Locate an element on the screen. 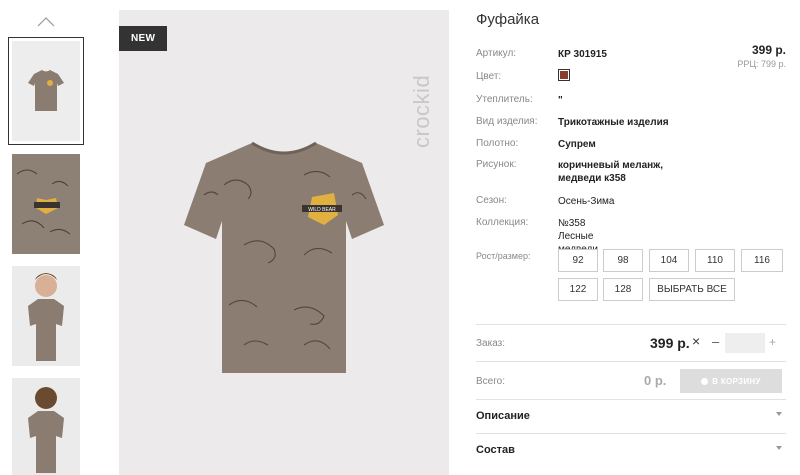 The height and width of the screenshot is (475, 800). attr-value: Супрем is located at coordinates (577, 144).